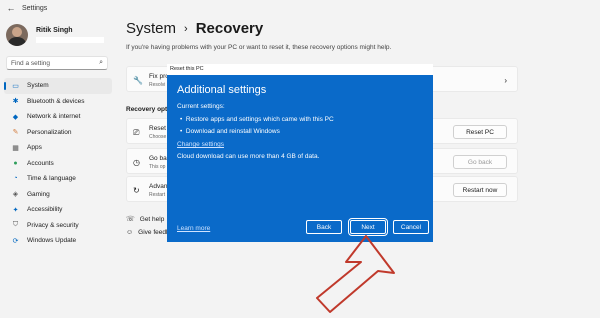  What do you see at coordinates (40, 163) in the screenshot?
I see `sidebar-item-label: Accounts` at bounding box center [40, 163].